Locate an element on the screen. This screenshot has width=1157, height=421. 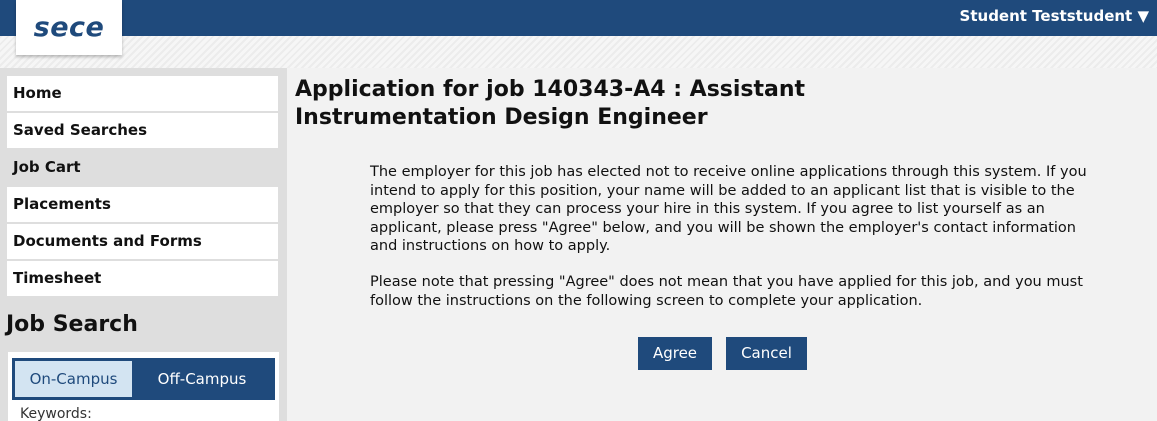
tab-on-campus: On-Campus is located at coordinates (73, 379).